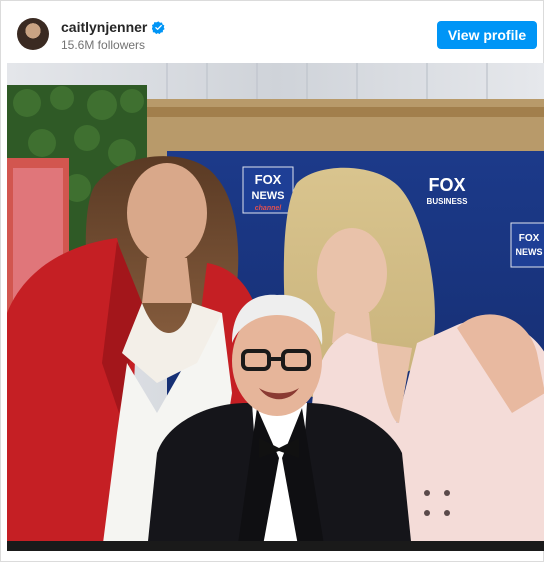  Describe the element at coordinates (268, 196) in the screenshot. I see `news-logo-text: NEWS` at that location.